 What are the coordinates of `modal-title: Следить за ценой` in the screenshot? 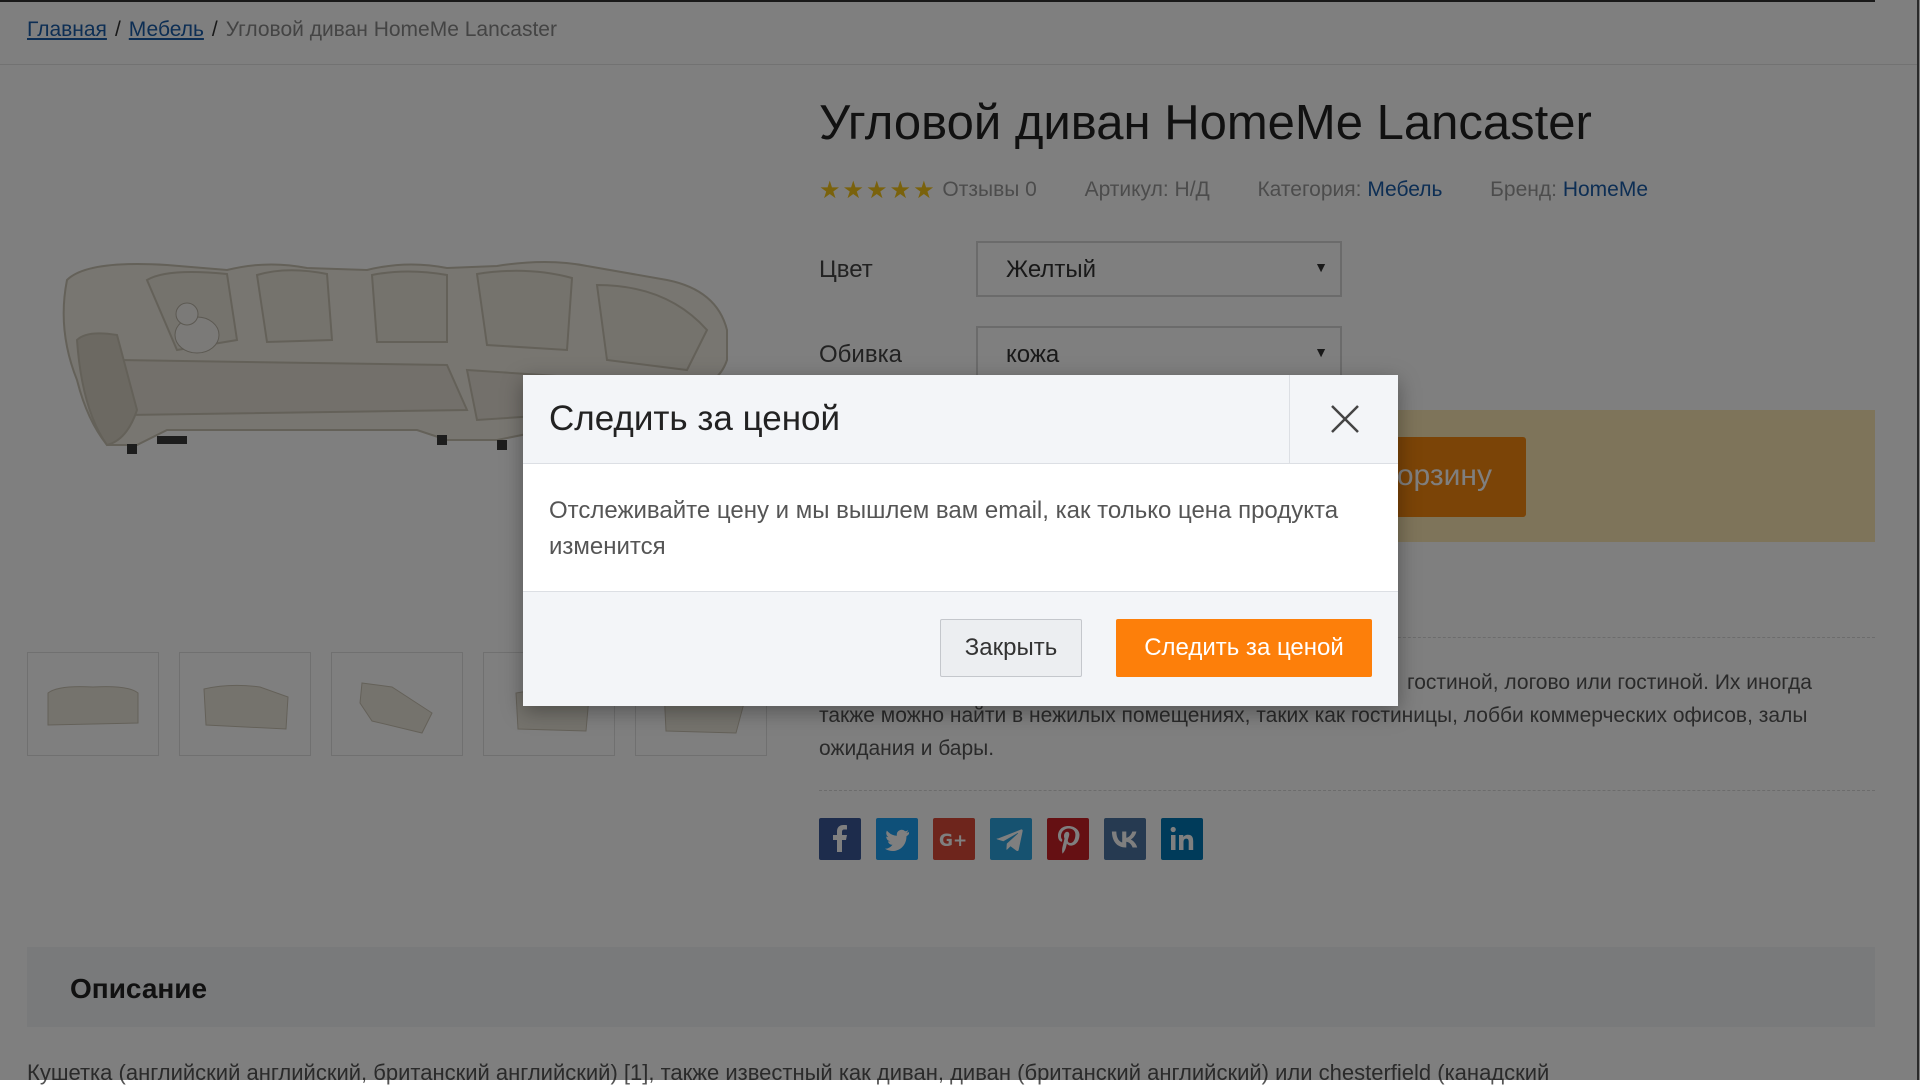 It's located at (695, 418).